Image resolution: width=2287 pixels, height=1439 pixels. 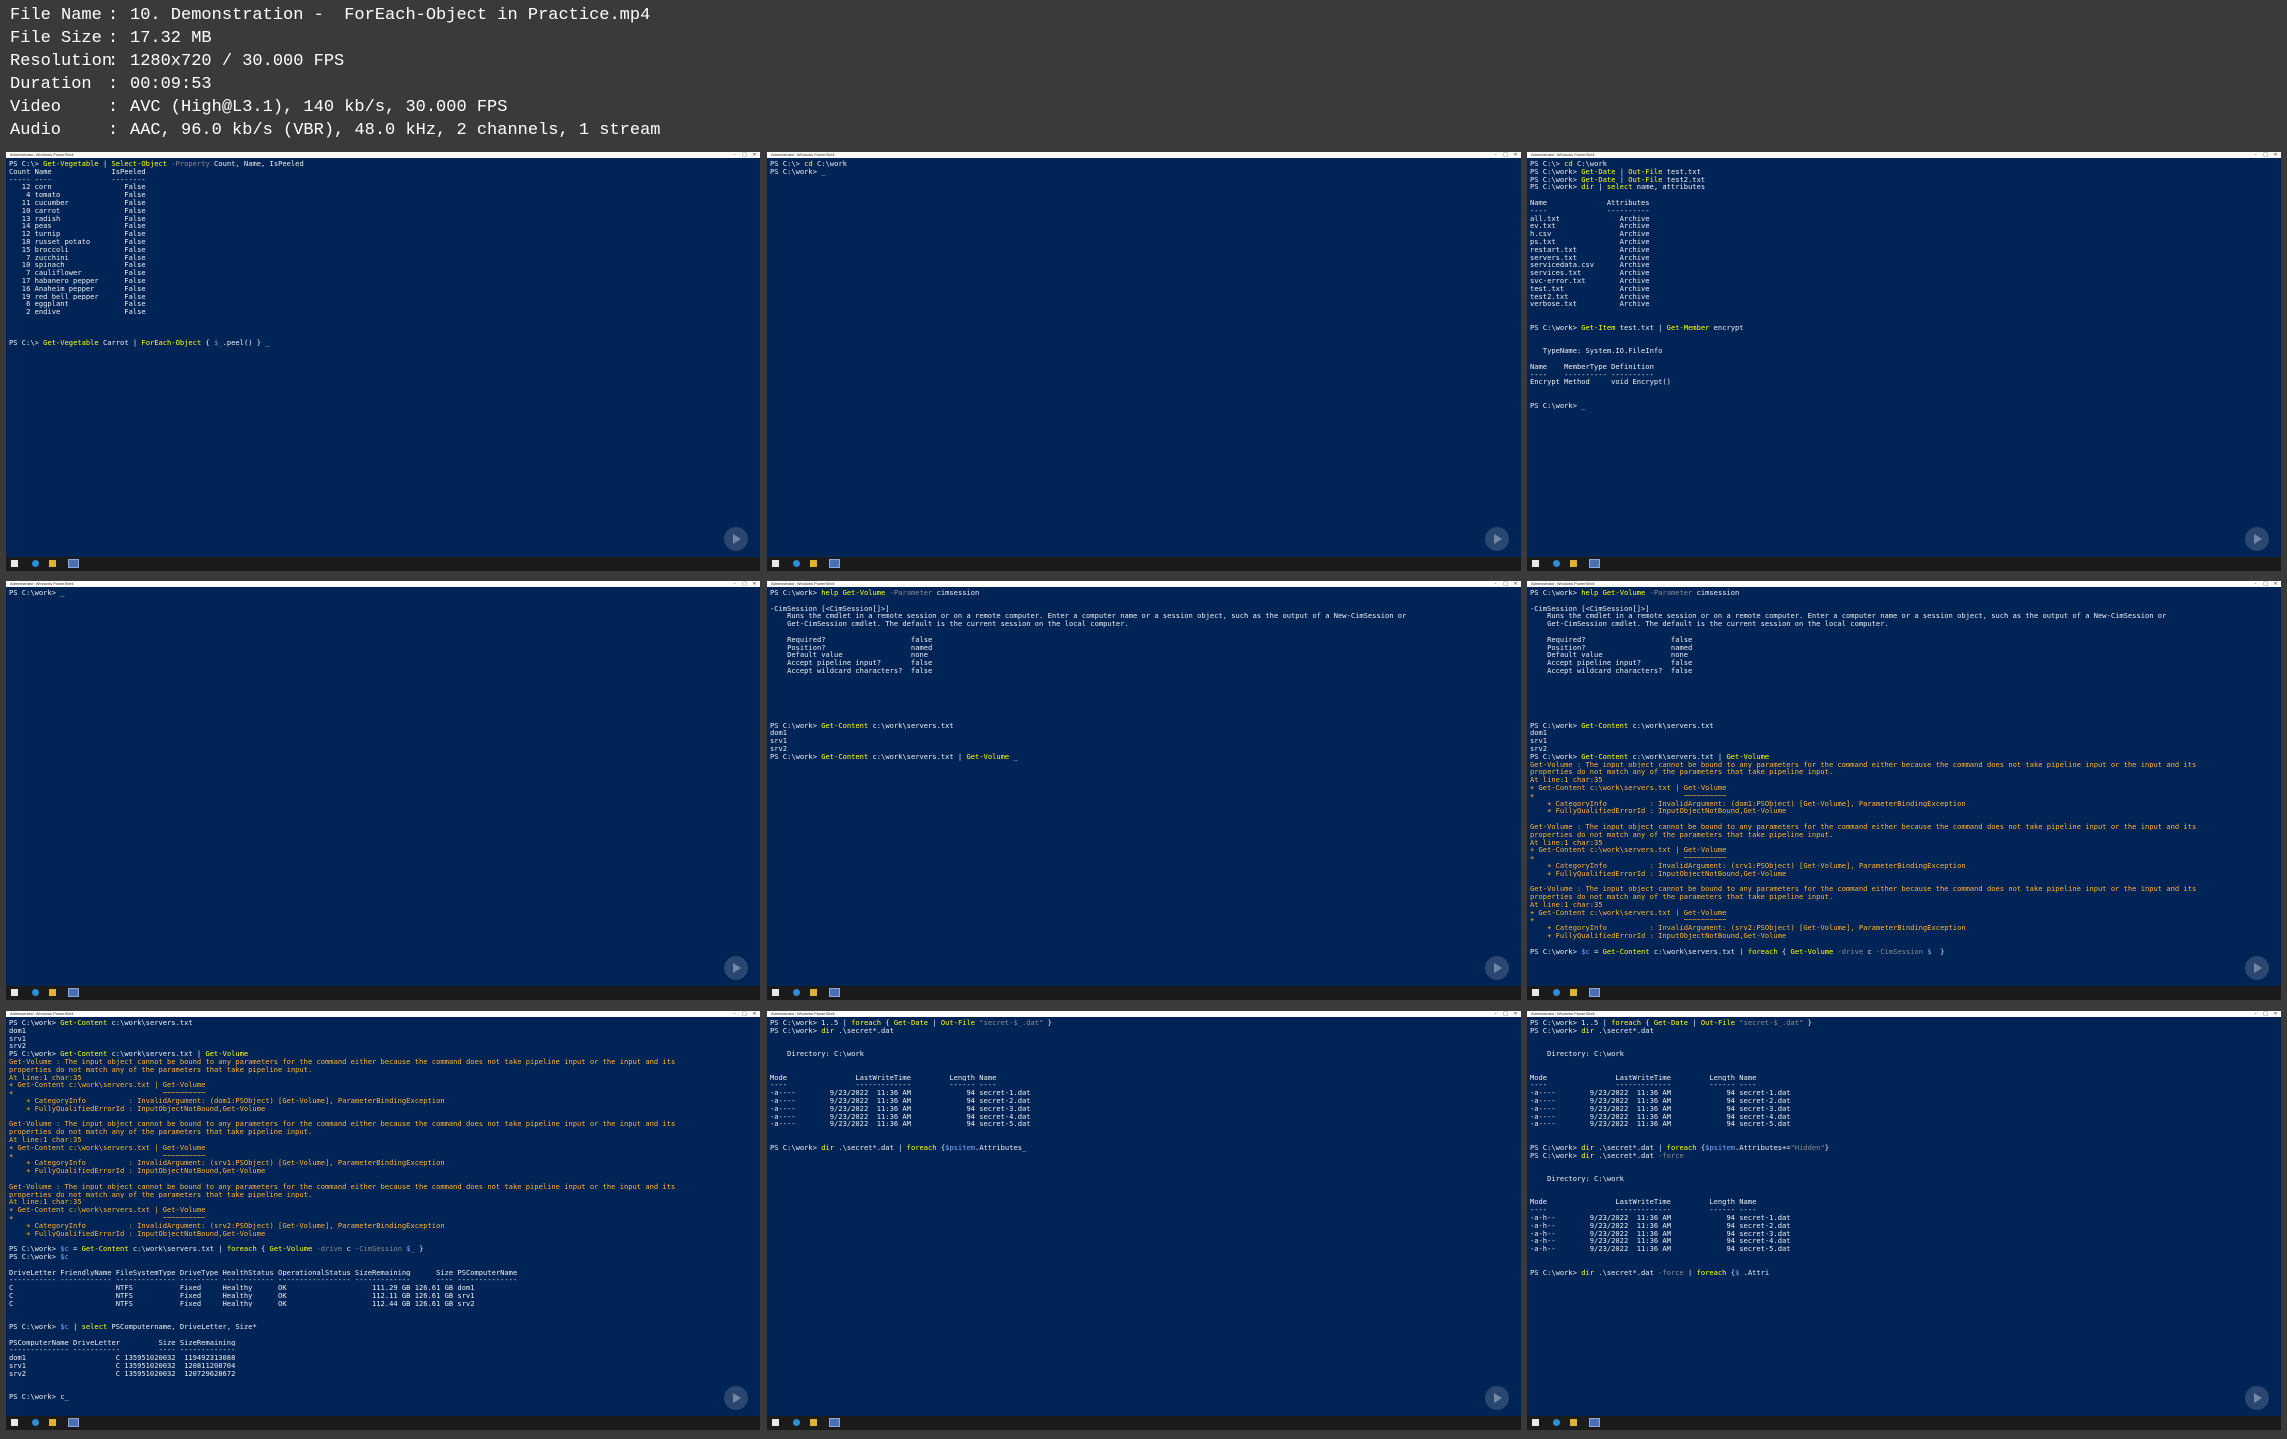 I want to click on window-title: Administrator: Windows PowerShell, so click(x=803, y=1013).